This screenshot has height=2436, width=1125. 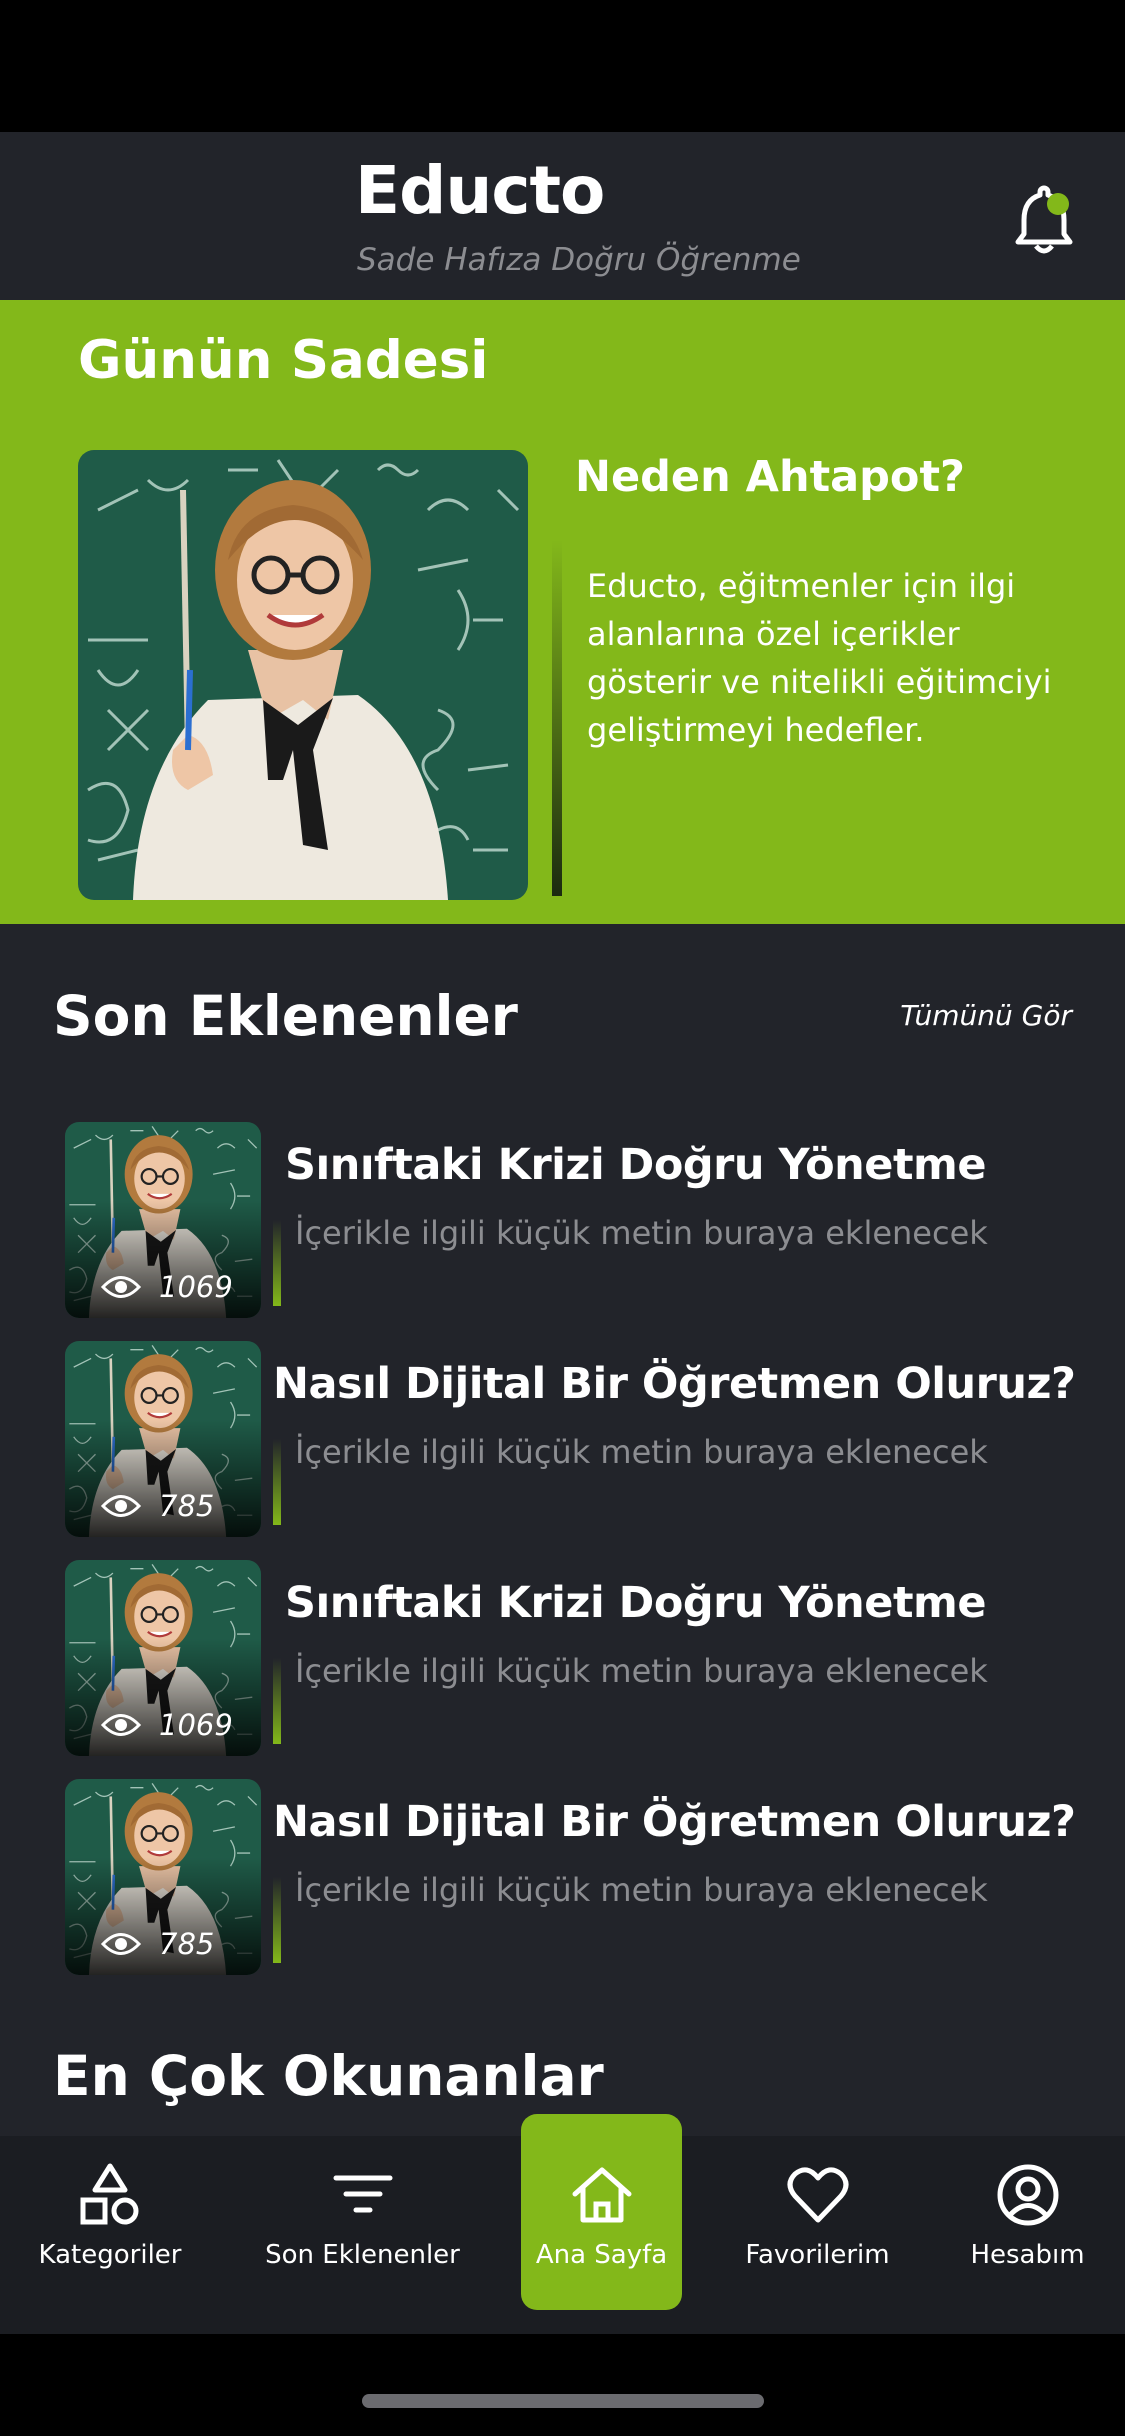 I want to click on nav-label: Ana Sayfa, so click(x=601, y=2255).